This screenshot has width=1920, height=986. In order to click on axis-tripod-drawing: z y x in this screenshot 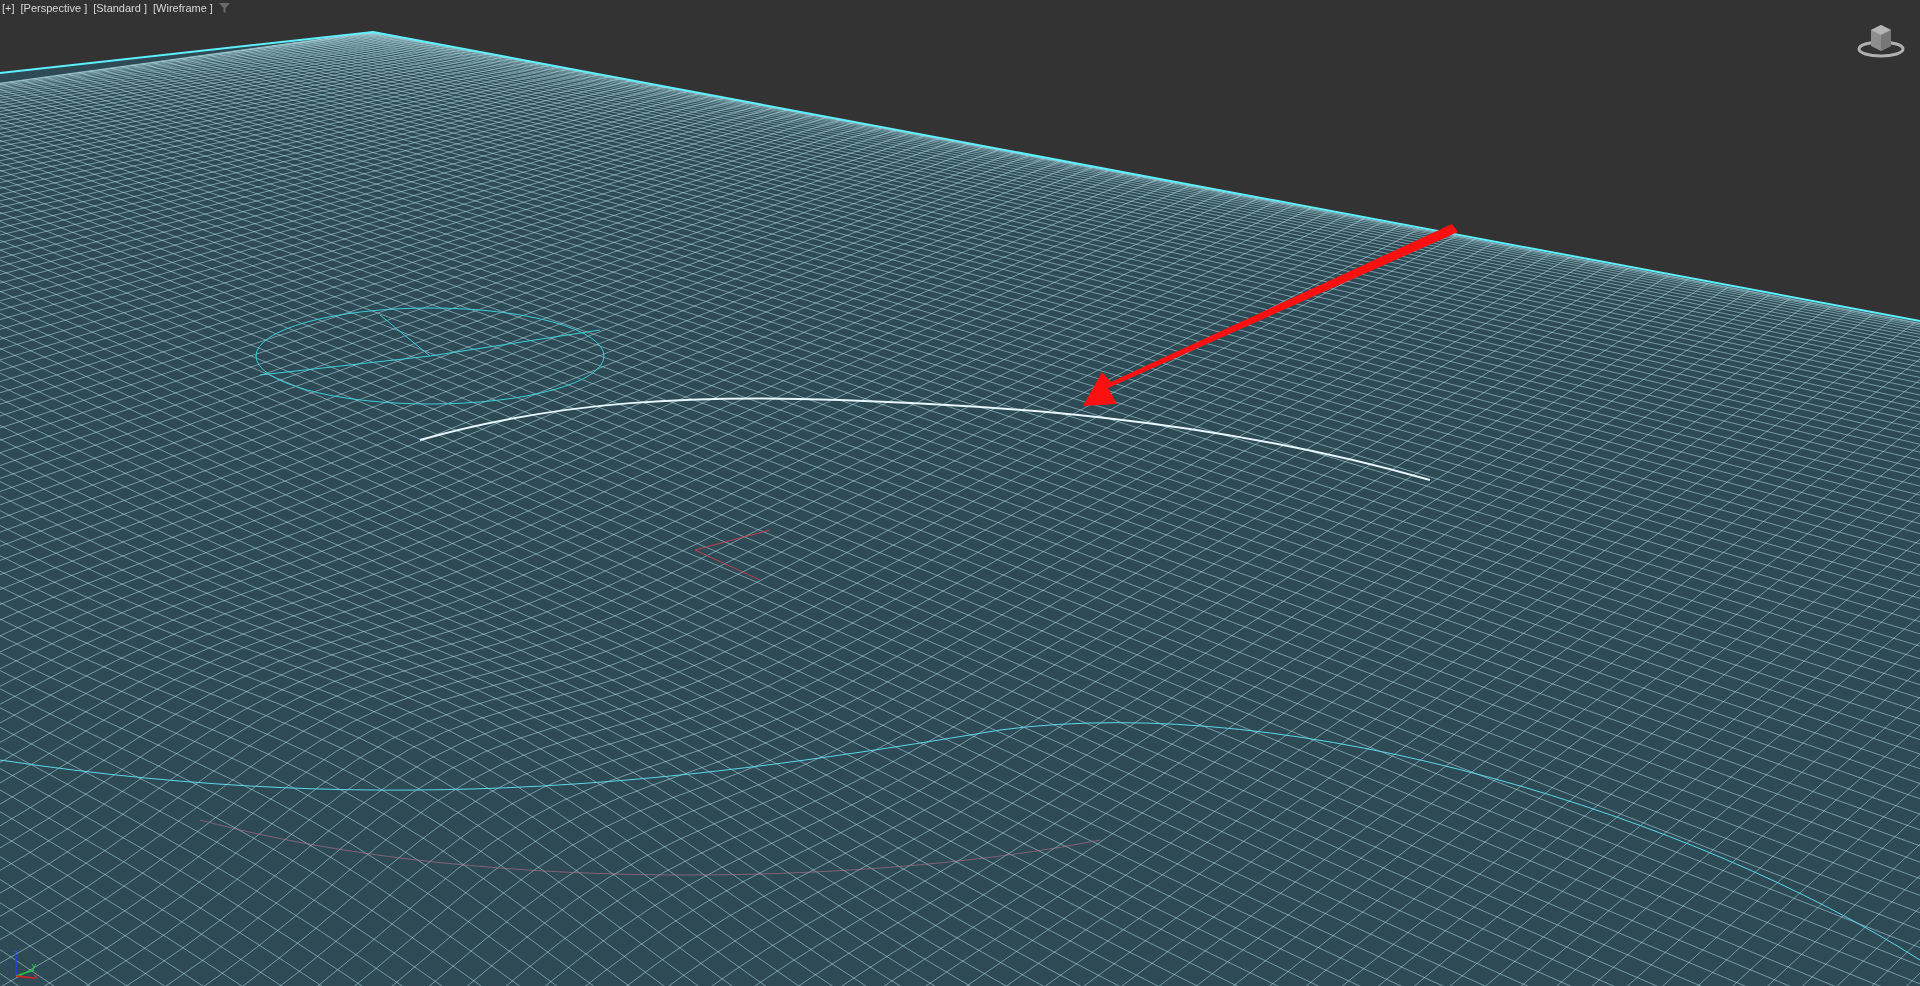, I will do `click(25, 963)`.